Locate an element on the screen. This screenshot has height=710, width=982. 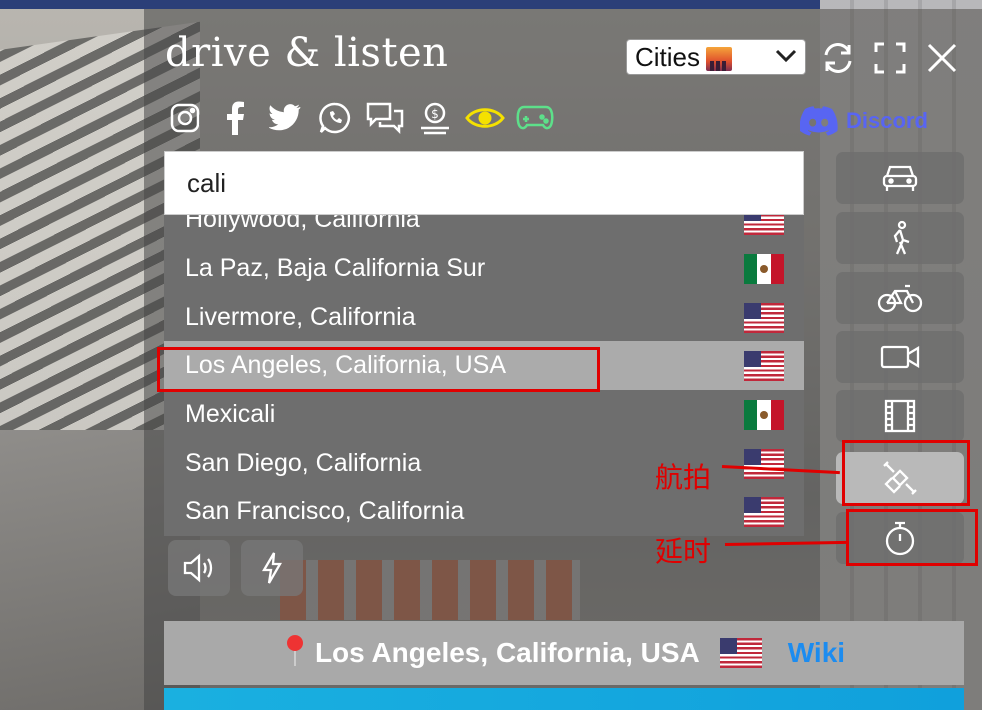
close-icon is located at coordinates (942, 58).